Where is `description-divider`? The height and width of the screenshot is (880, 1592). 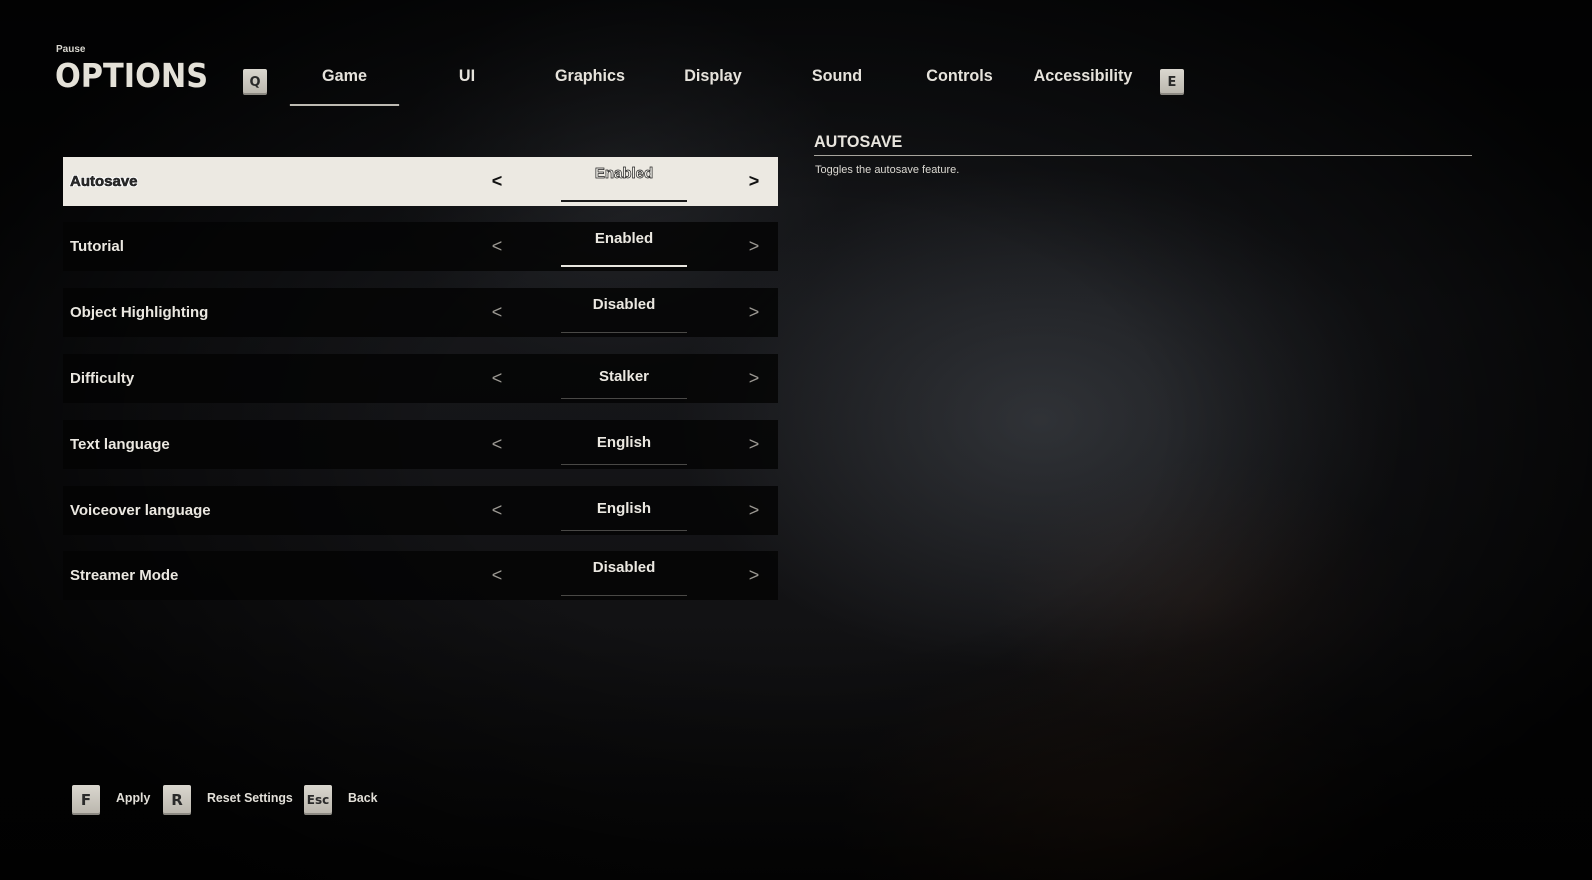
description-divider is located at coordinates (1143, 155).